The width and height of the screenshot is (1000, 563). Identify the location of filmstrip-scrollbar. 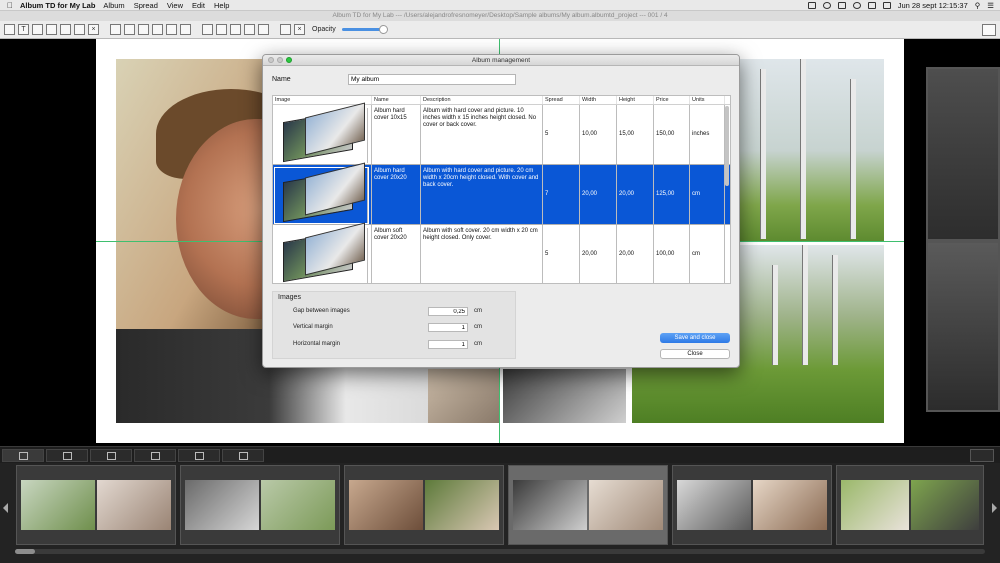
(500, 551).